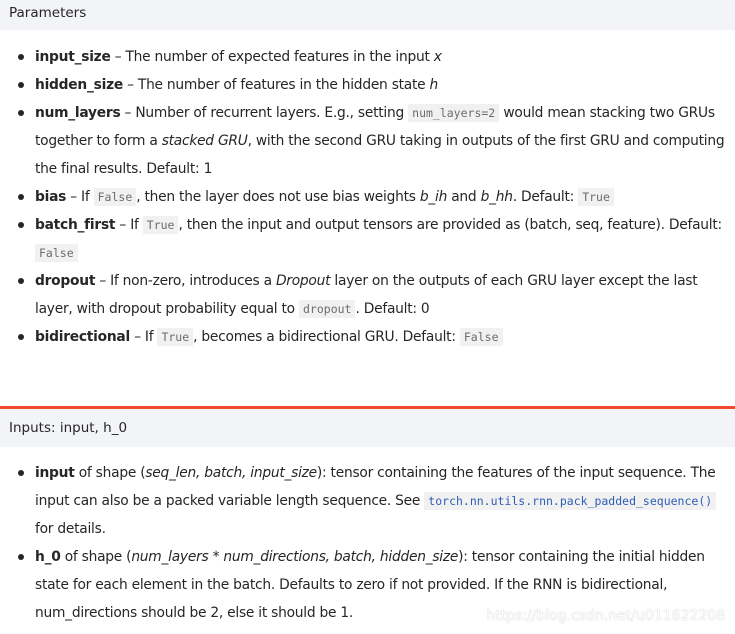  What do you see at coordinates (70, 529) in the screenshot?
I see `param-text: for details.` at bounding box center [70, 529].